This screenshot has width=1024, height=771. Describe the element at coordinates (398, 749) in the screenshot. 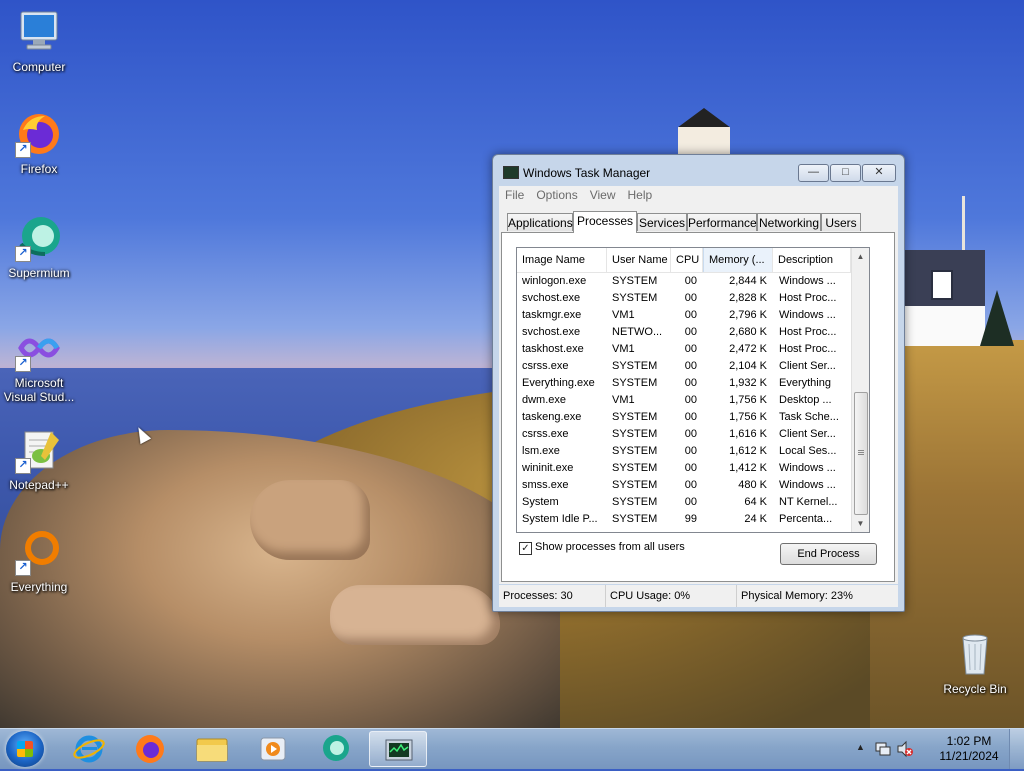

I see `taskbar-task-manager` at that location.